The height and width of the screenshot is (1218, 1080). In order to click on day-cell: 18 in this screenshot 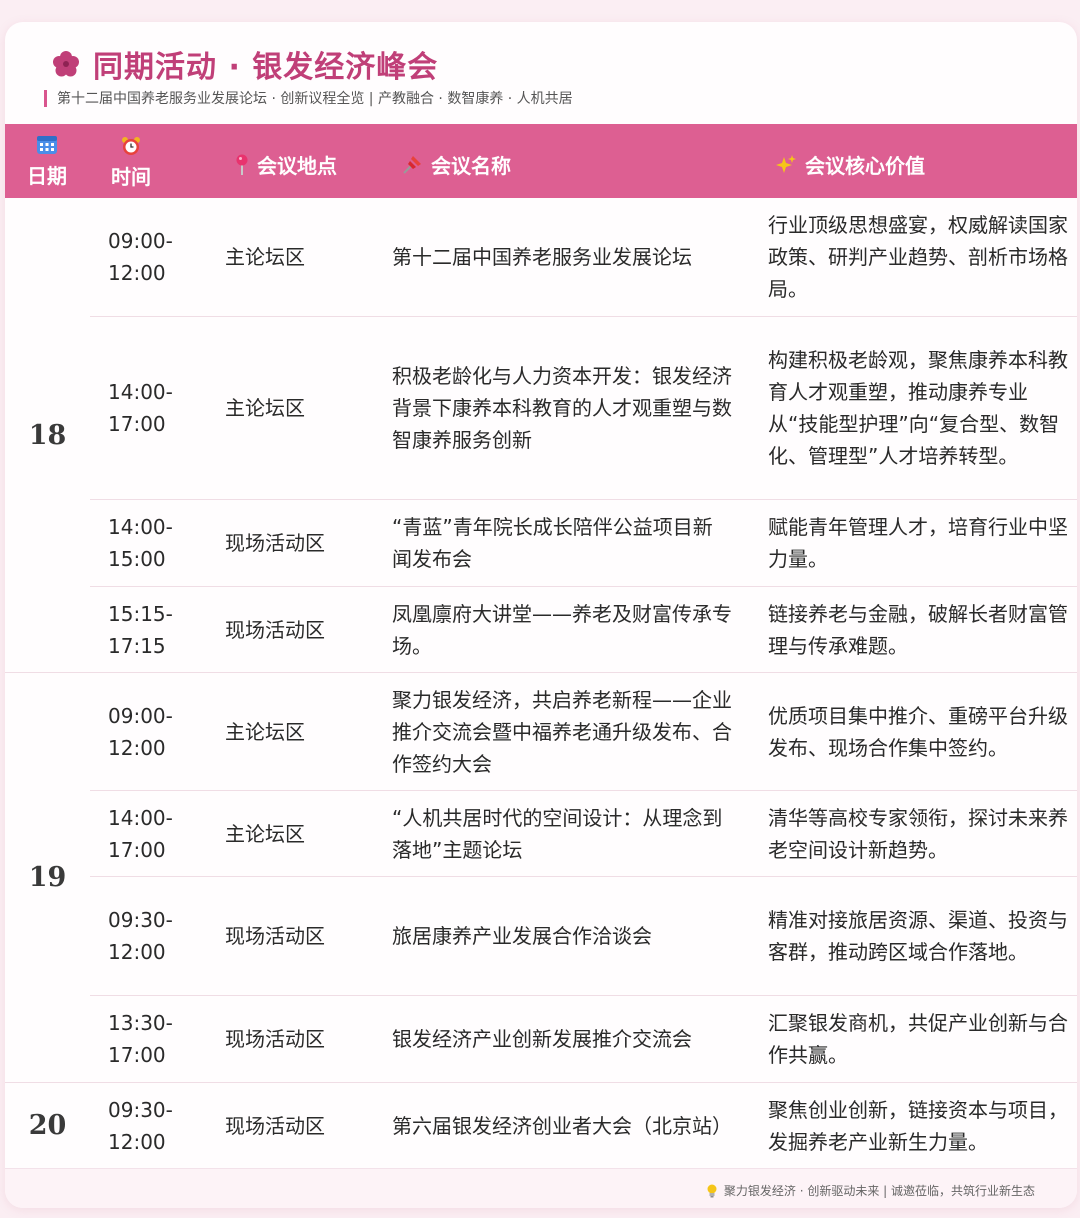, I will do `click(47, 435)`.